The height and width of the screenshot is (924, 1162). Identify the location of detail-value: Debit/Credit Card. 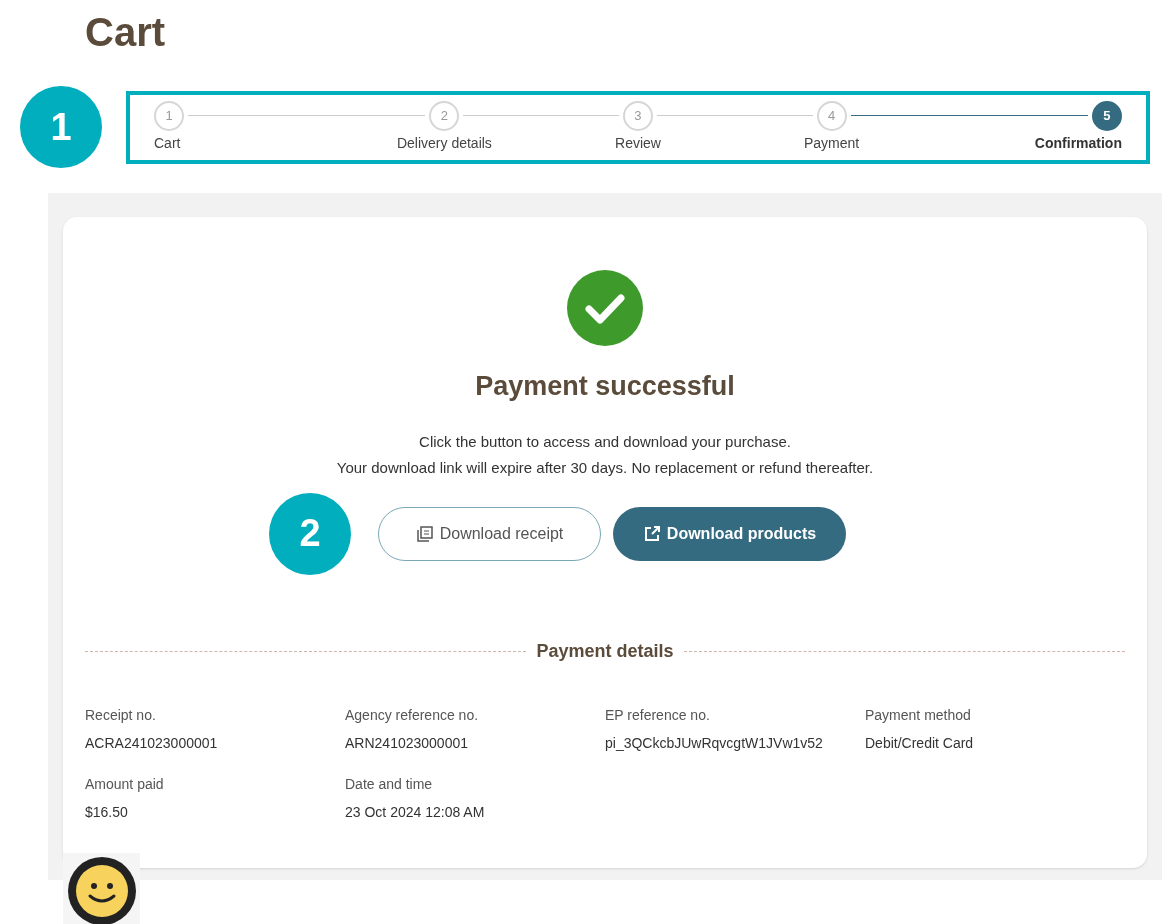
(920, 743).